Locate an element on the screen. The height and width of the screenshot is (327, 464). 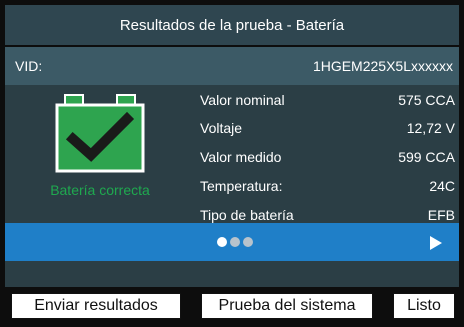
send-results-button: Enviar resultados is located at coordinates (96, 306).